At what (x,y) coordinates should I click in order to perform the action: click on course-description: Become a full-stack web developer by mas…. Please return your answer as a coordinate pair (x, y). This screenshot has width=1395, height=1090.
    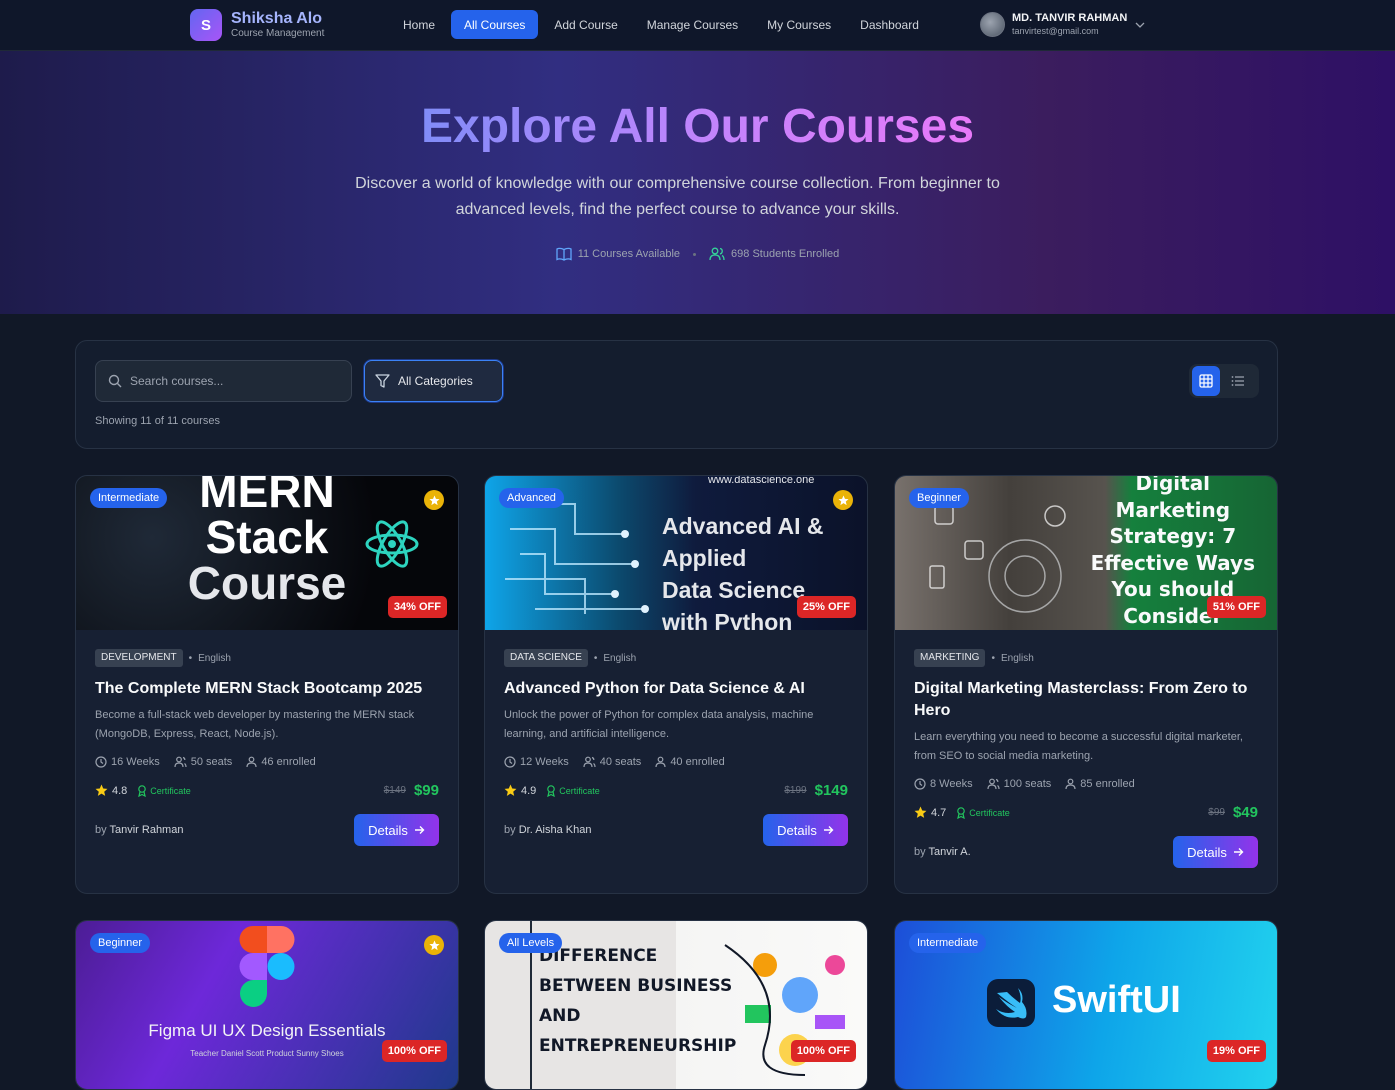
    Looking at the image, I should click on (255, 724).